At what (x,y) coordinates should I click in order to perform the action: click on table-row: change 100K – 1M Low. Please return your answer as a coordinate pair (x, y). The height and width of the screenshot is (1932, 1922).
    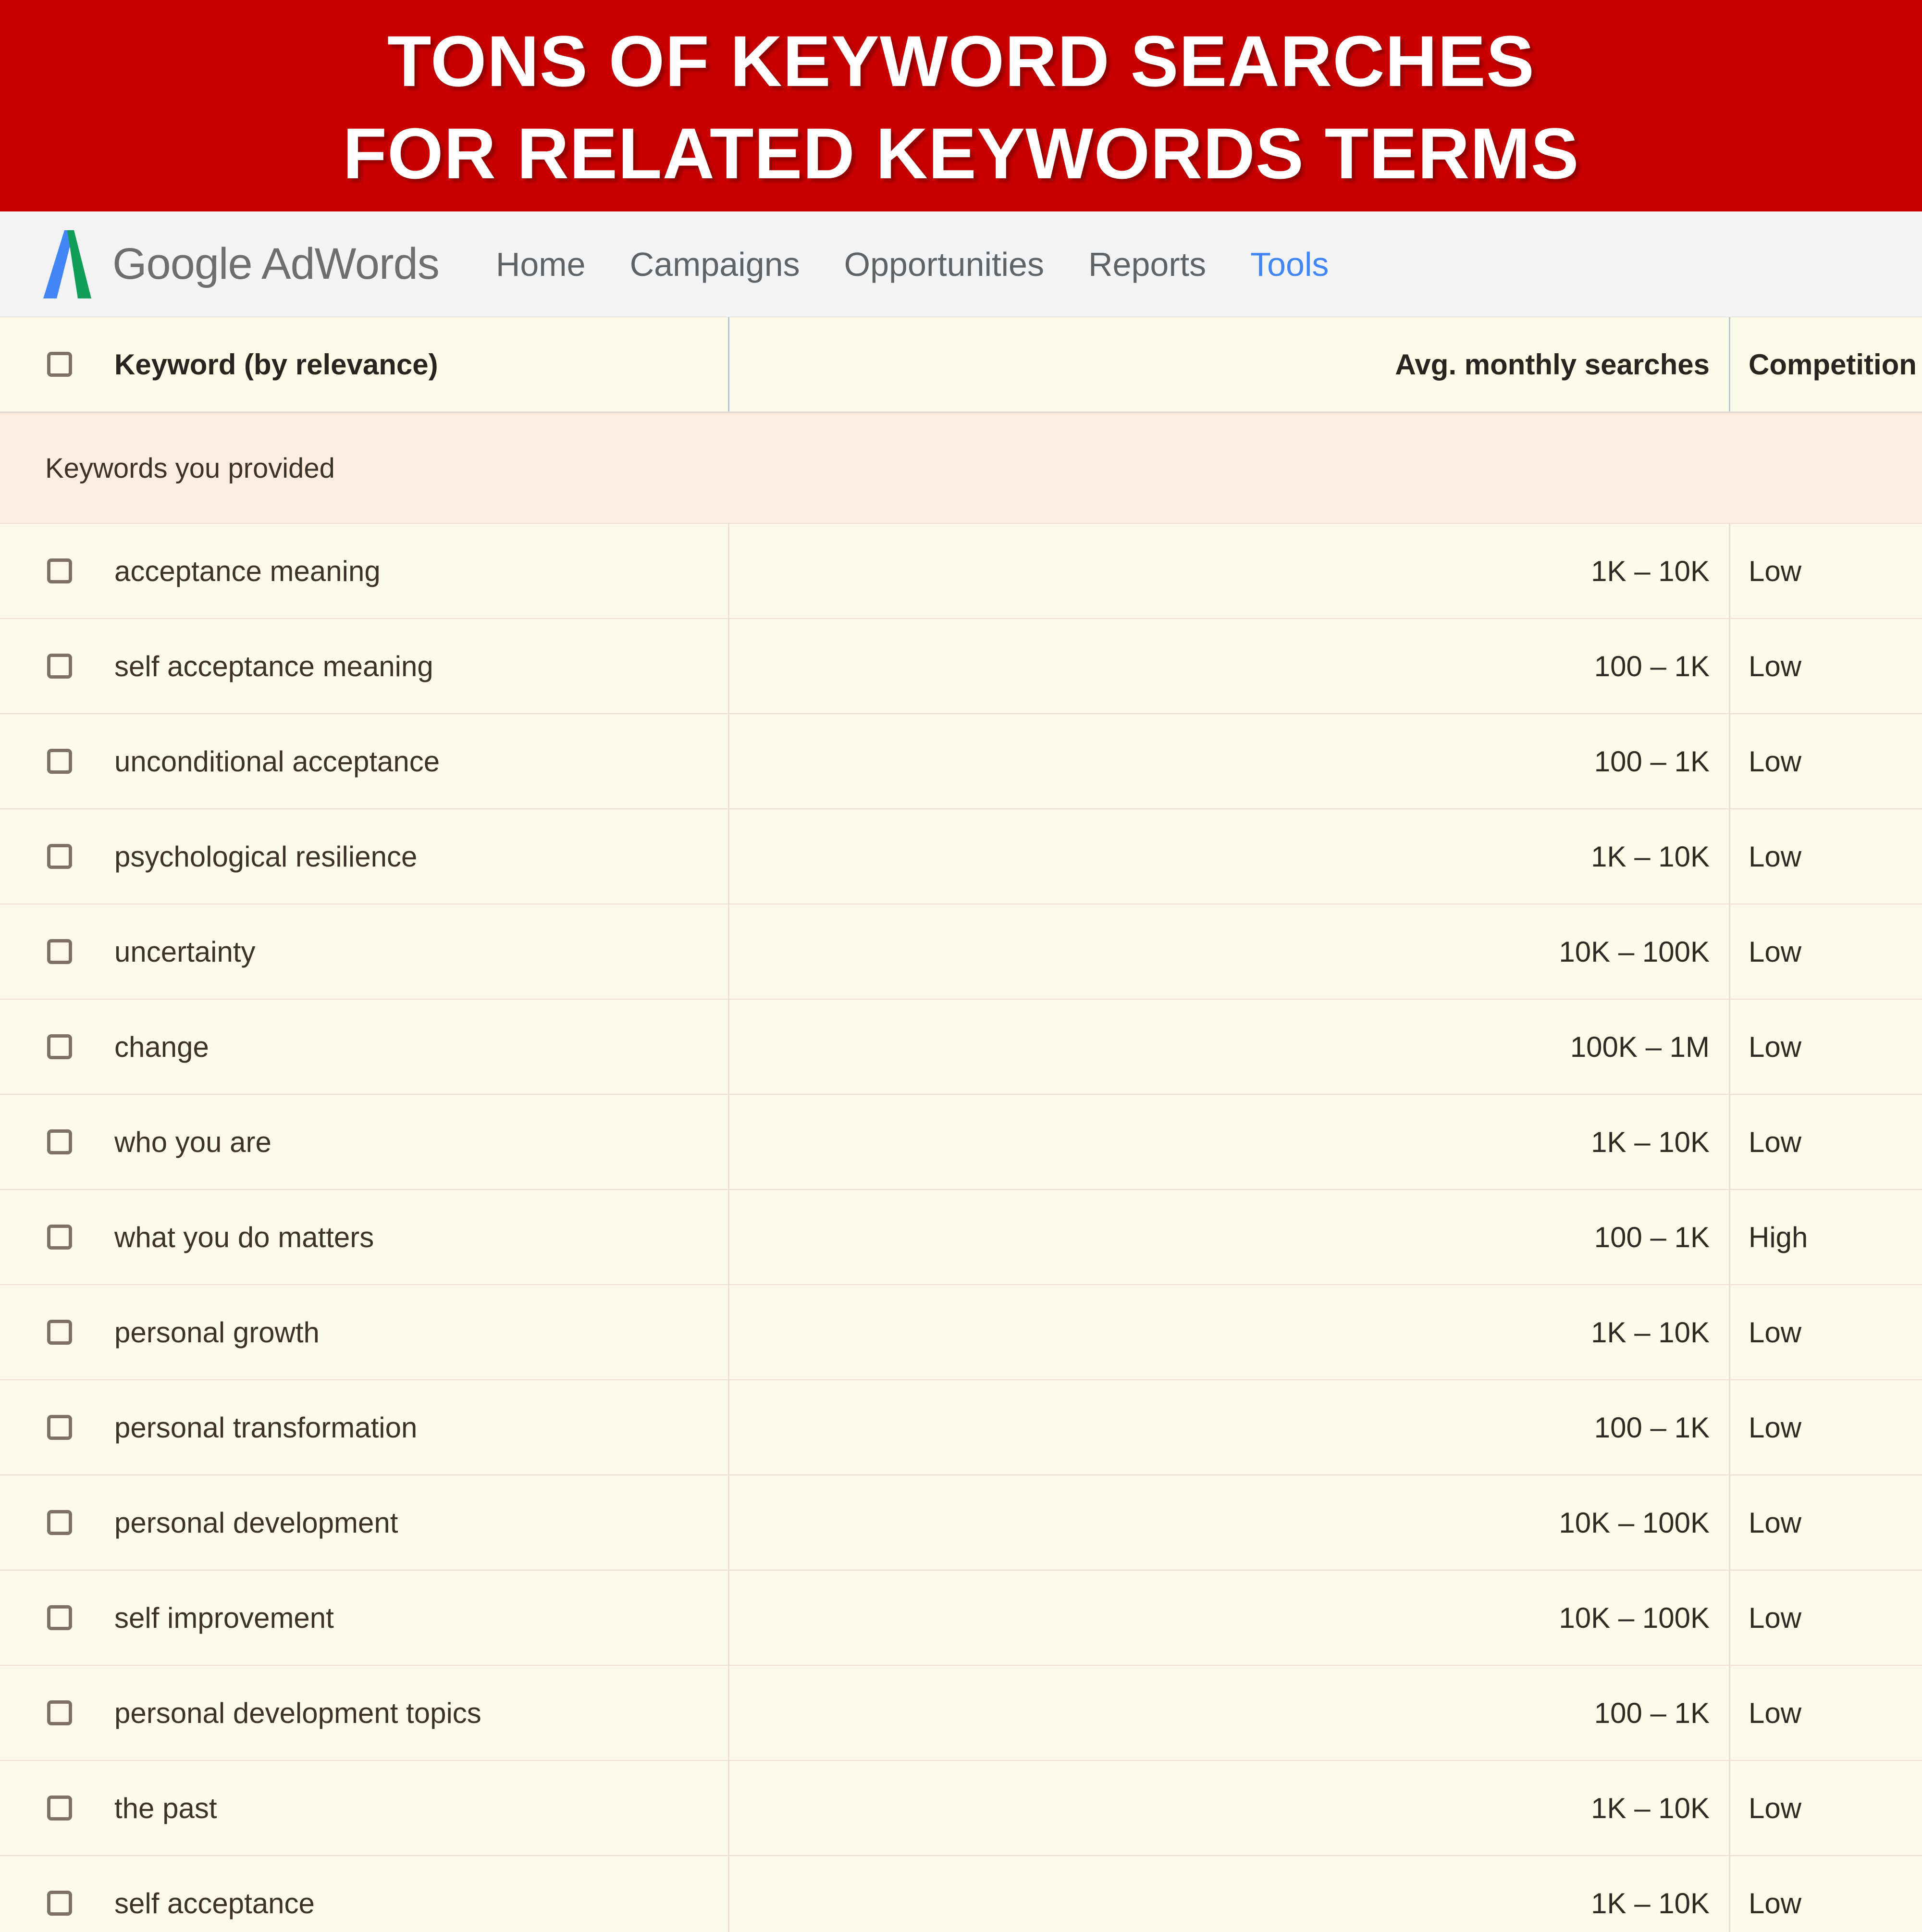
    Looking at the image, I should click on (961, 1048).